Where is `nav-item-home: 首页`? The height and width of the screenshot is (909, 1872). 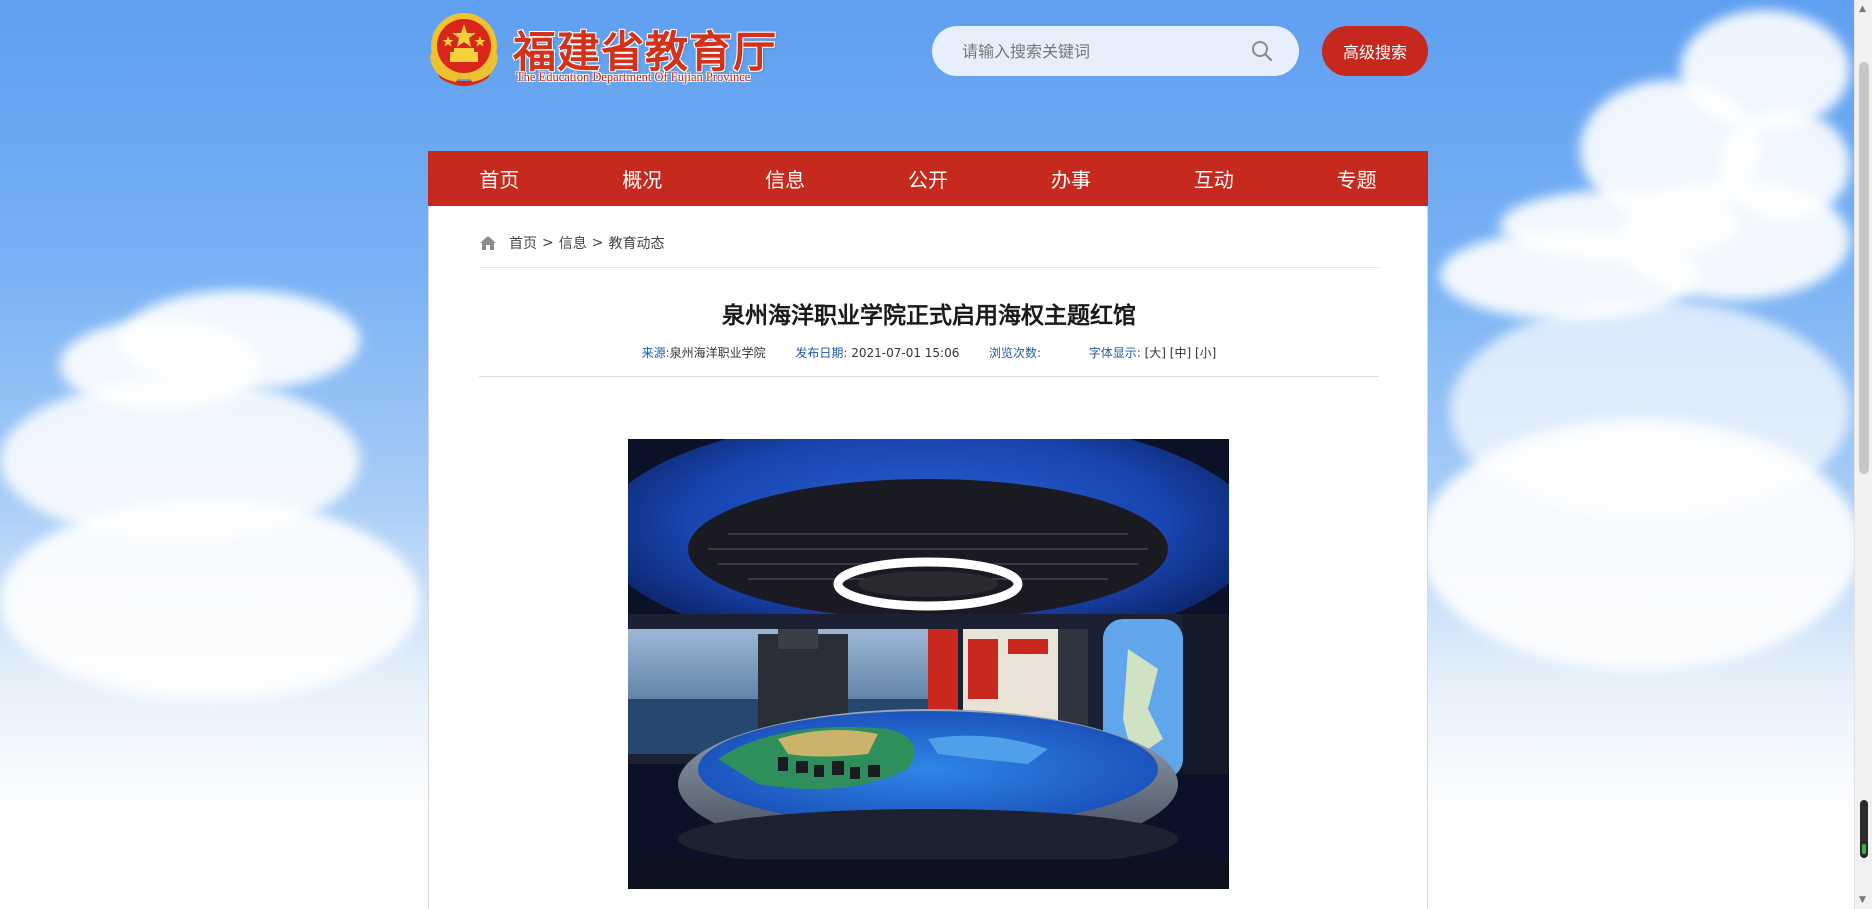 nav-item-home: 首页 is located at coordinates (499, 178).